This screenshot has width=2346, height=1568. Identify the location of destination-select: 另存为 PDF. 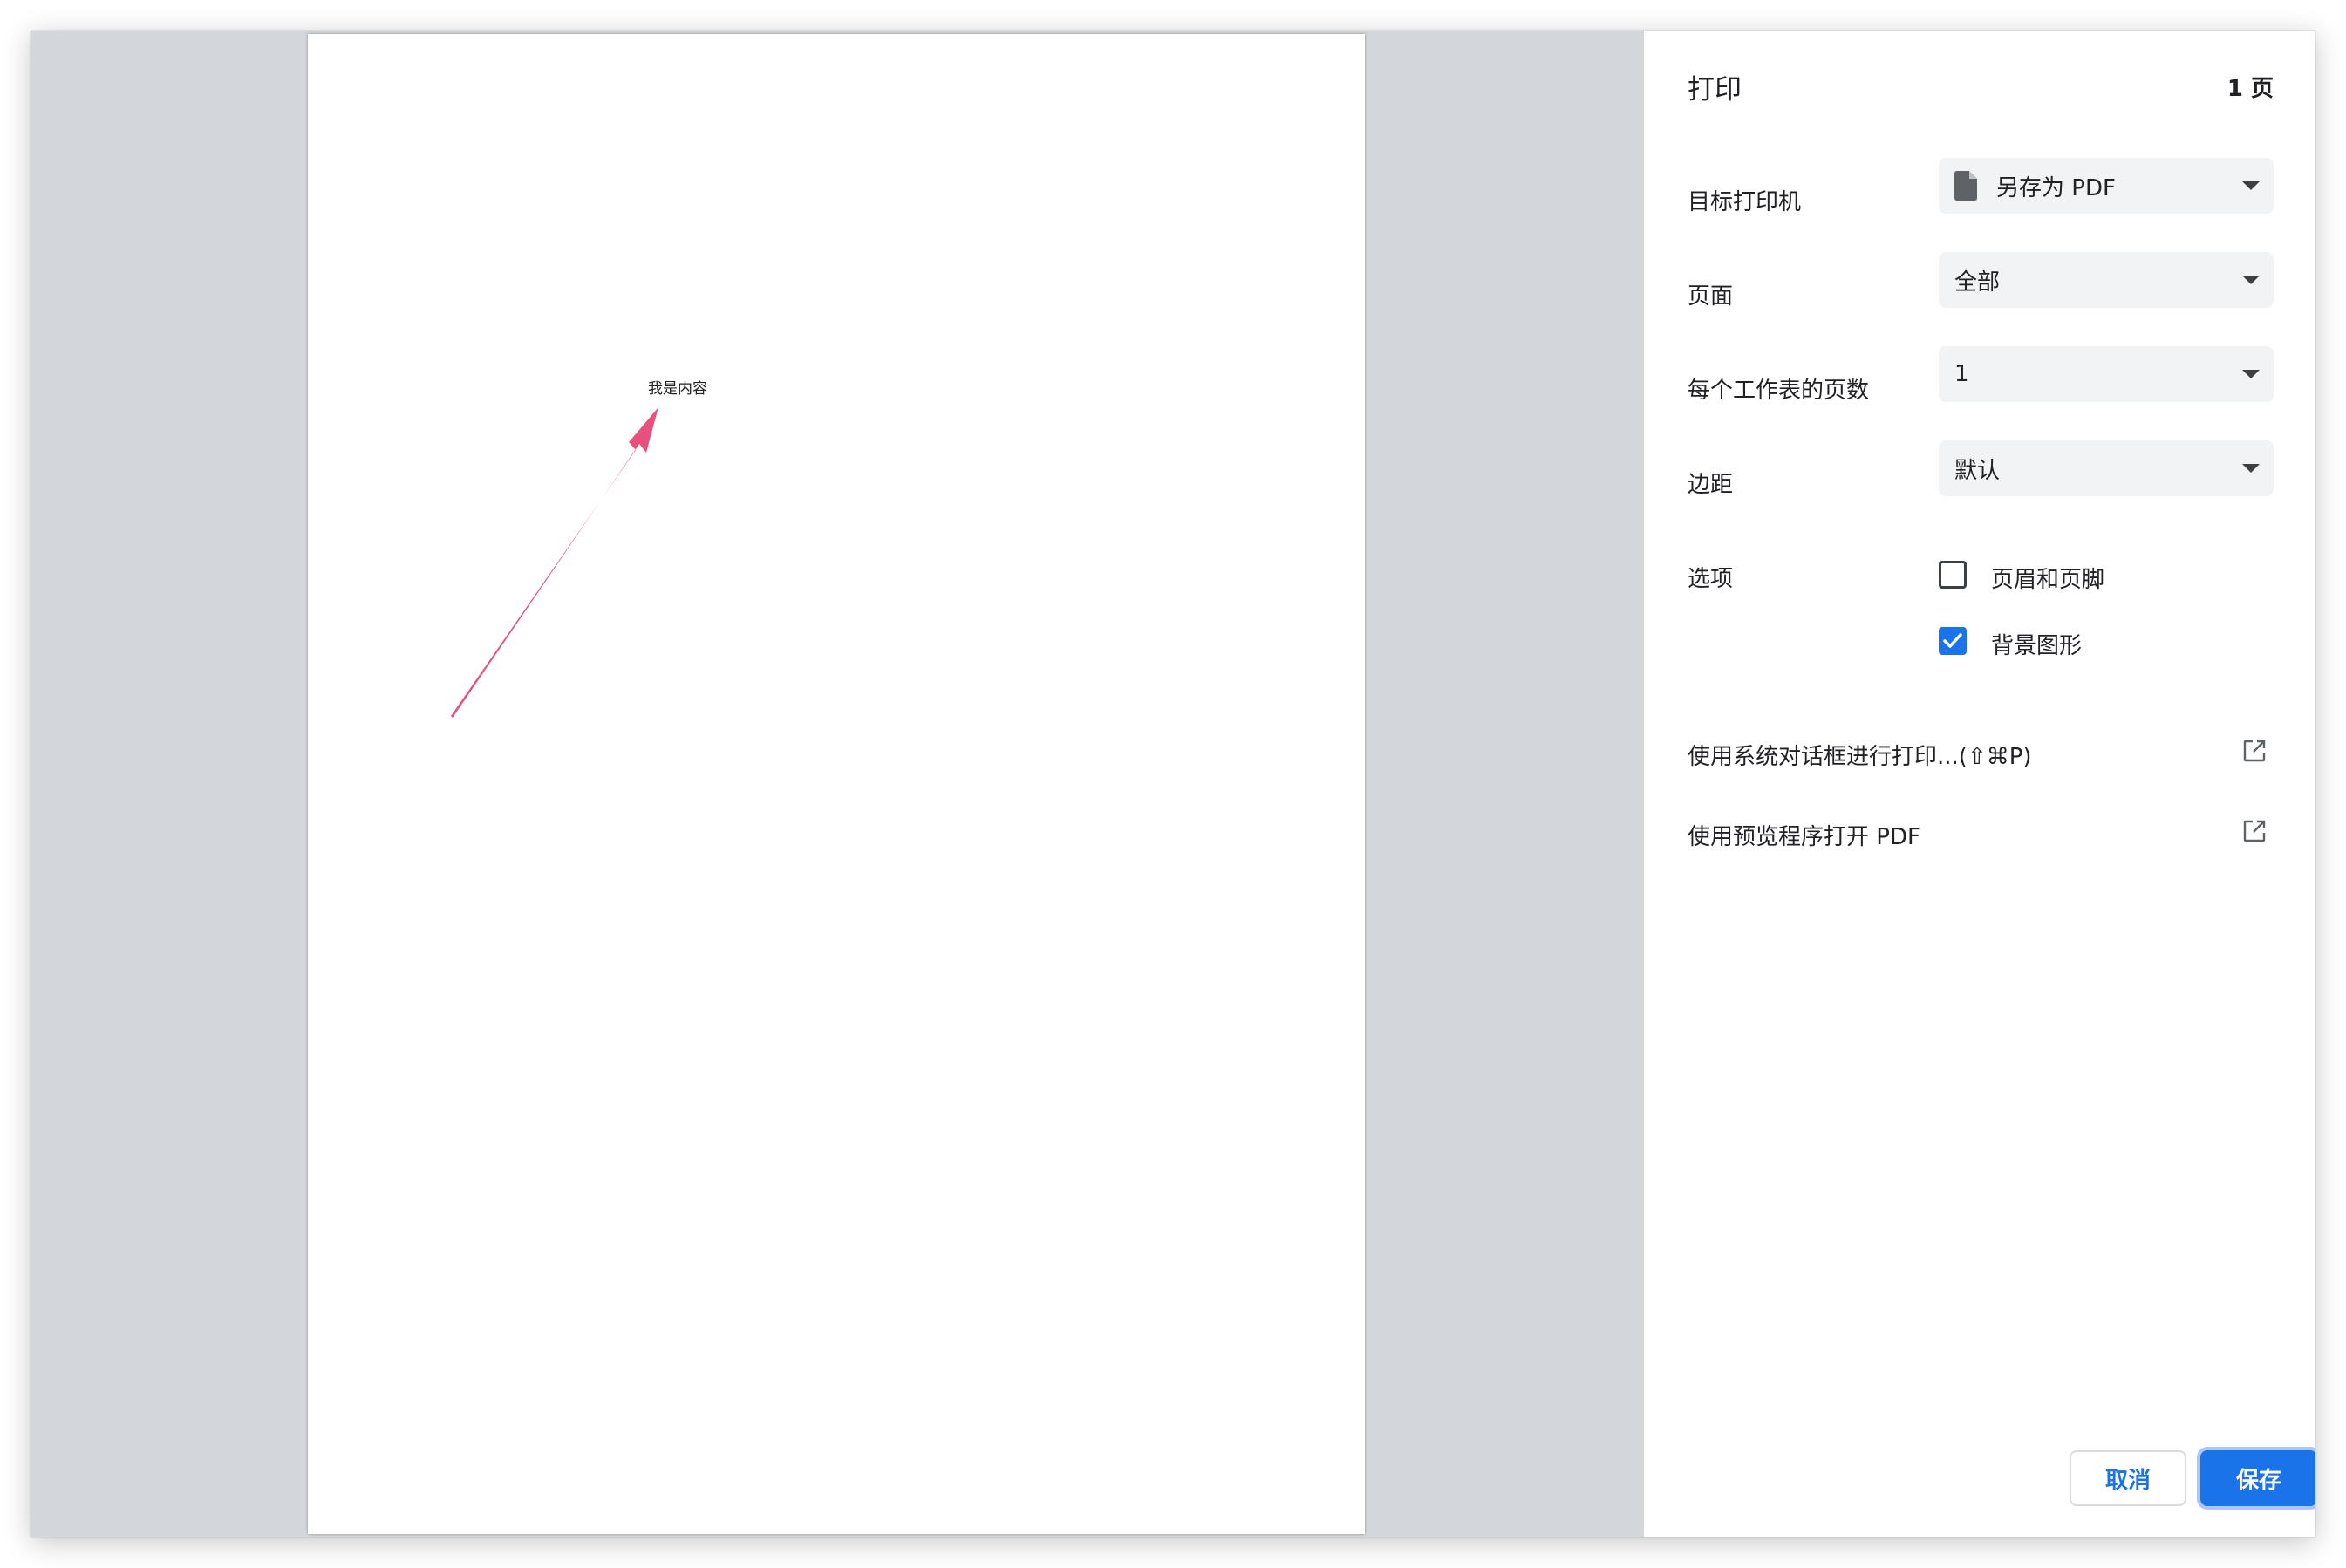
(2106, 186).